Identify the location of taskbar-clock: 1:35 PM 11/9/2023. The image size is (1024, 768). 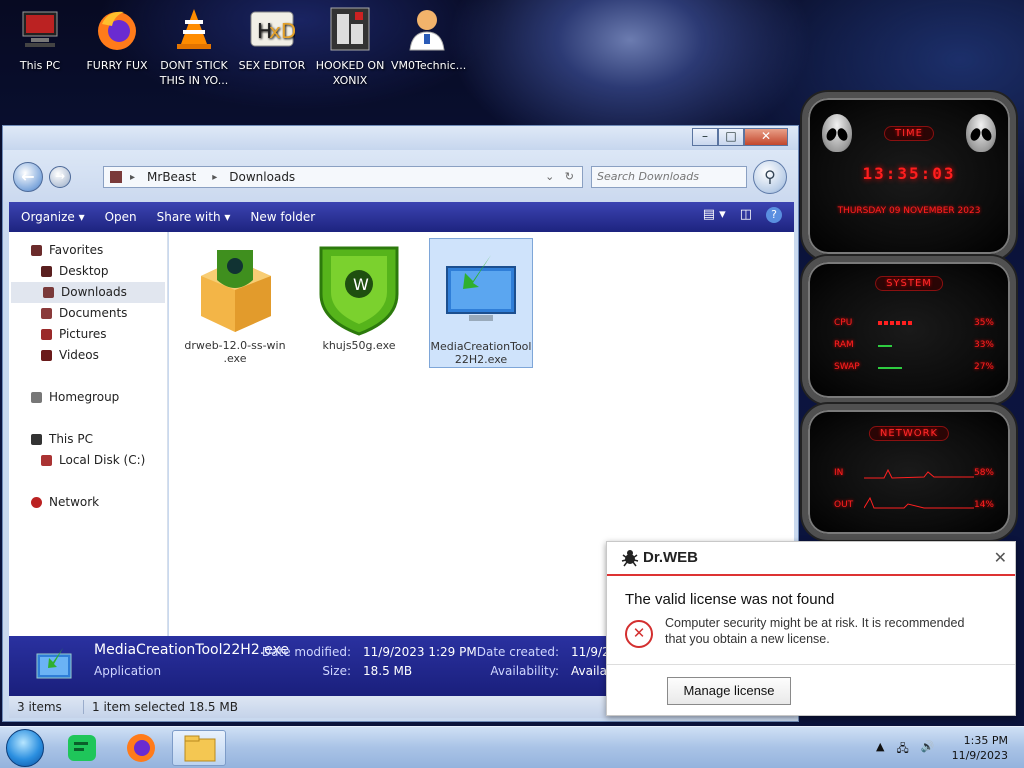
(980, 748).